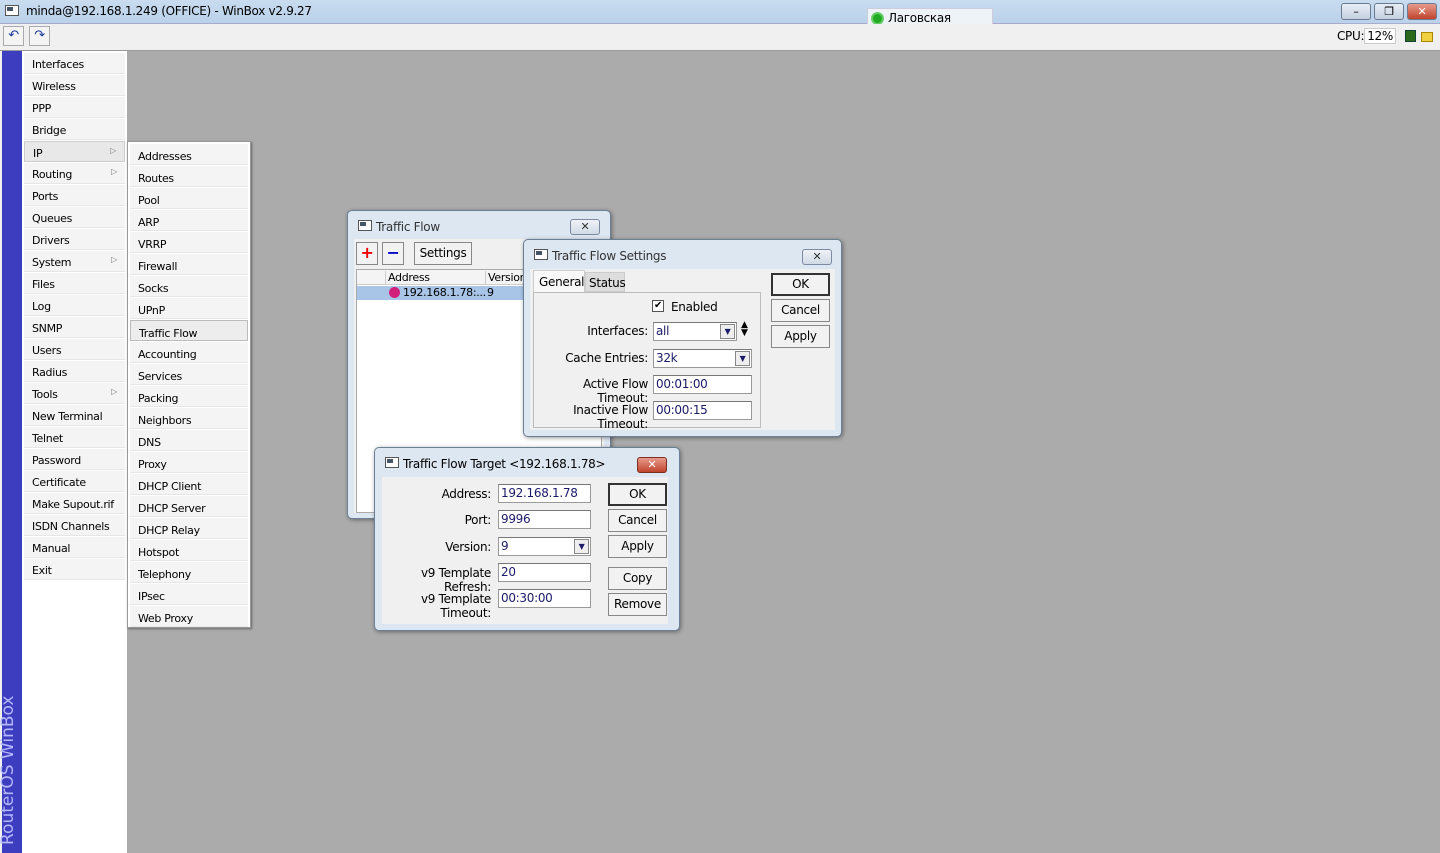 This screenshot has height=853, width=1440. What do you see at coordinates (74, 63) in the screenshot?
I see `menu-item-interfaces: Interfaces` at bounding box center [74, 63].